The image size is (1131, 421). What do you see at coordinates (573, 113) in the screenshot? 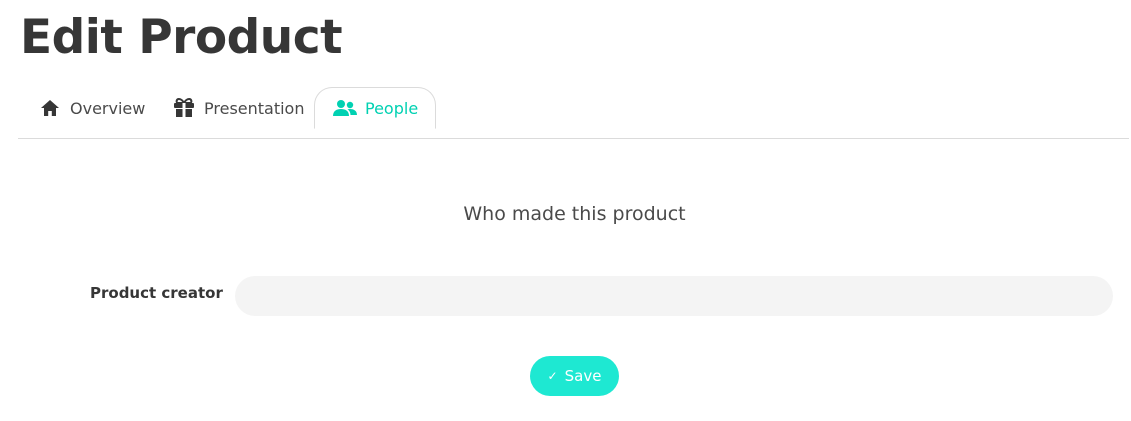
I see `tab-bar: Overview Presentation People` at bounding box center [573, 113].